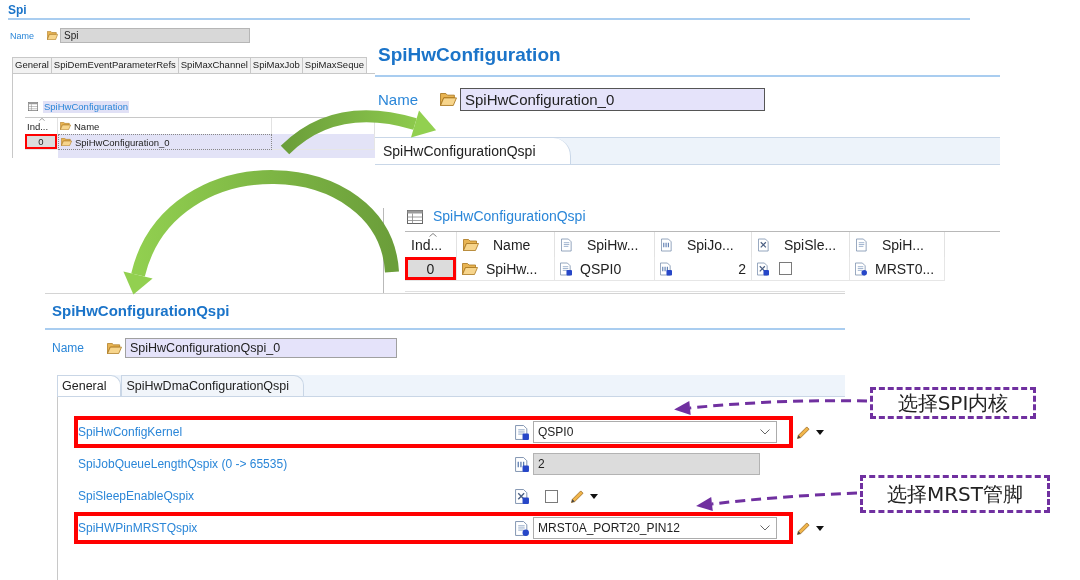  What do you see at coordinates (953, 403) in the screenshot?
I see `callout-label: 选择SPI内核` at bounding box center [953, 403].